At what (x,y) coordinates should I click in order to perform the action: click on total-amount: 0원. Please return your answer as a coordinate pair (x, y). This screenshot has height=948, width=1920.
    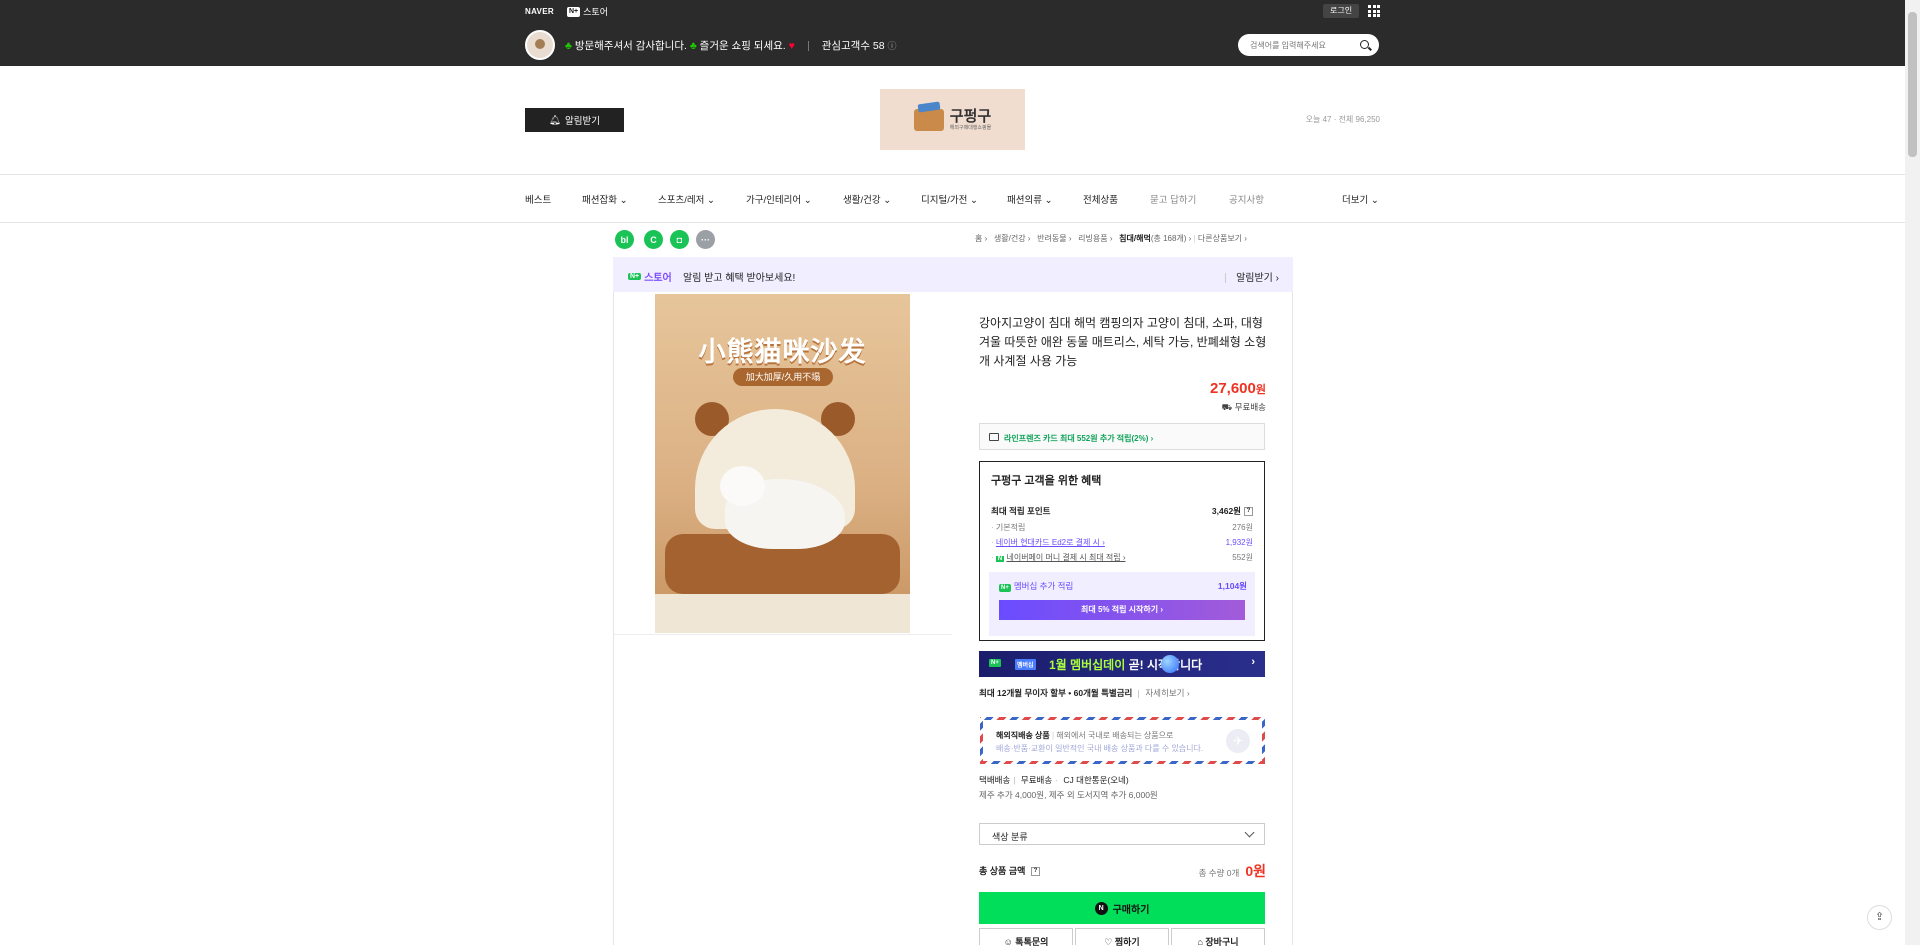
    Looking at the image, I should click on (1255, 871).